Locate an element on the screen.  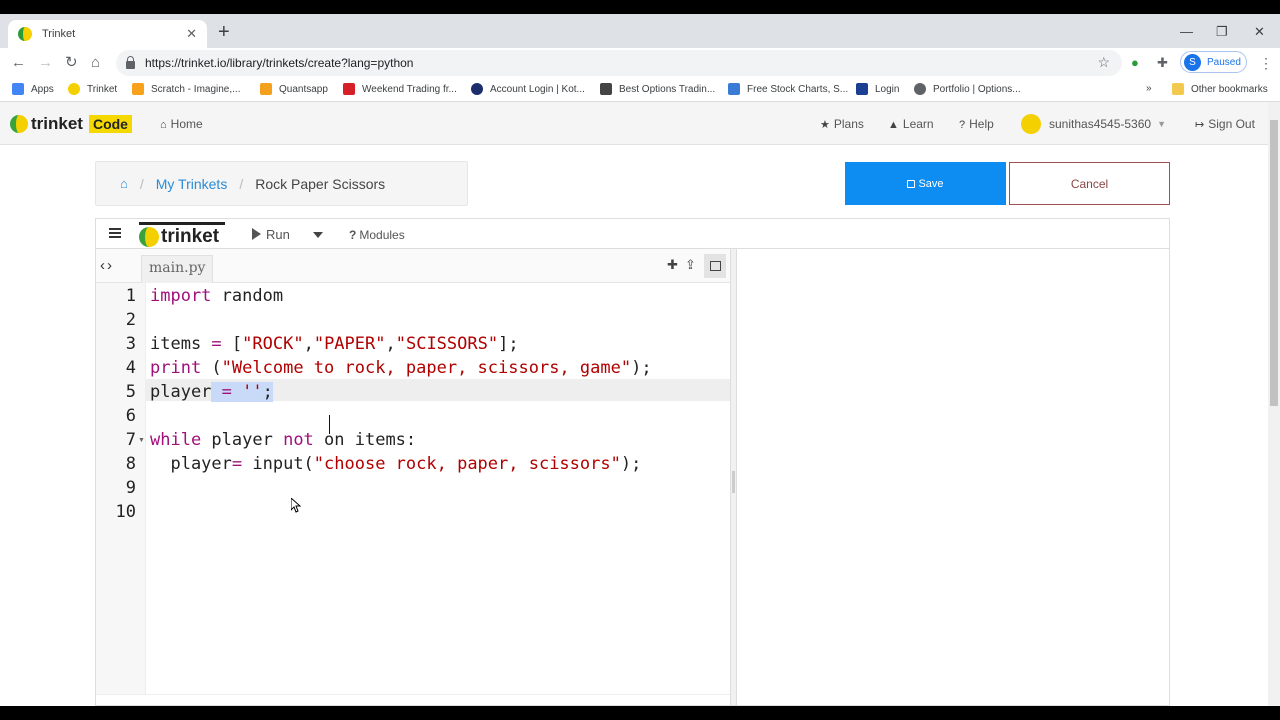
bookmark-quantsapp: Quantsapp is located at coordinates (294, 89).